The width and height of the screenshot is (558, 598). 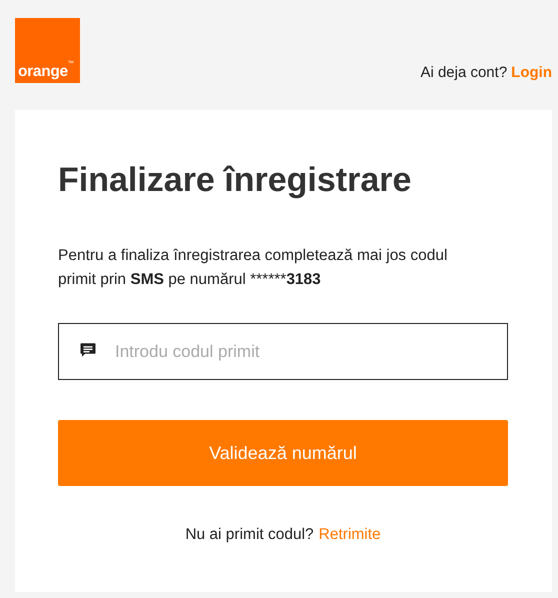 What do you see at coordinates (283, 453) in the screenshot?
I see `validate-button: Validează numărul` at bounding box center [283, 453].